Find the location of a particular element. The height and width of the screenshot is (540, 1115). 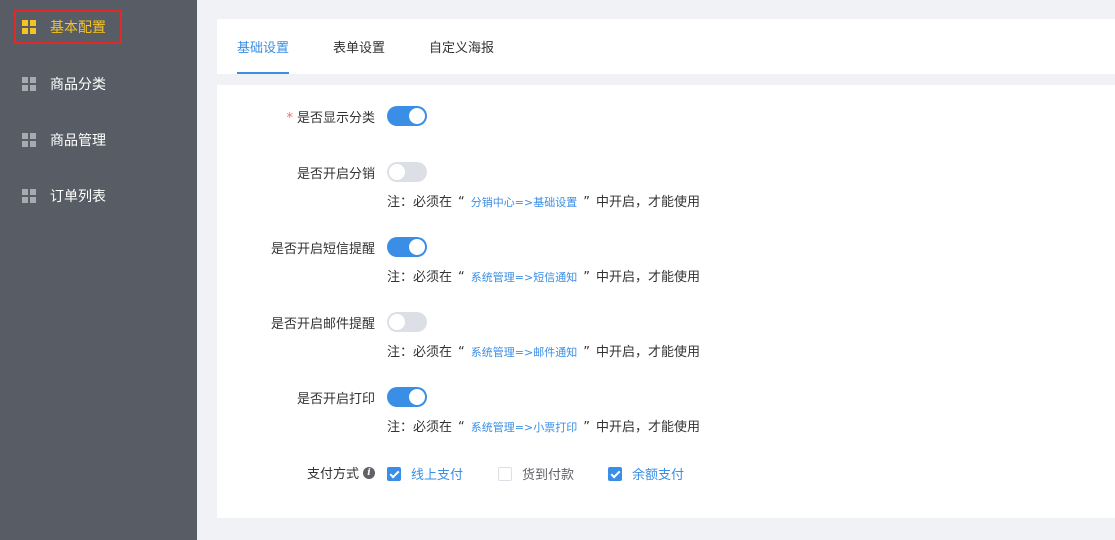

show-category-switch is located at coordinates (407, 116).